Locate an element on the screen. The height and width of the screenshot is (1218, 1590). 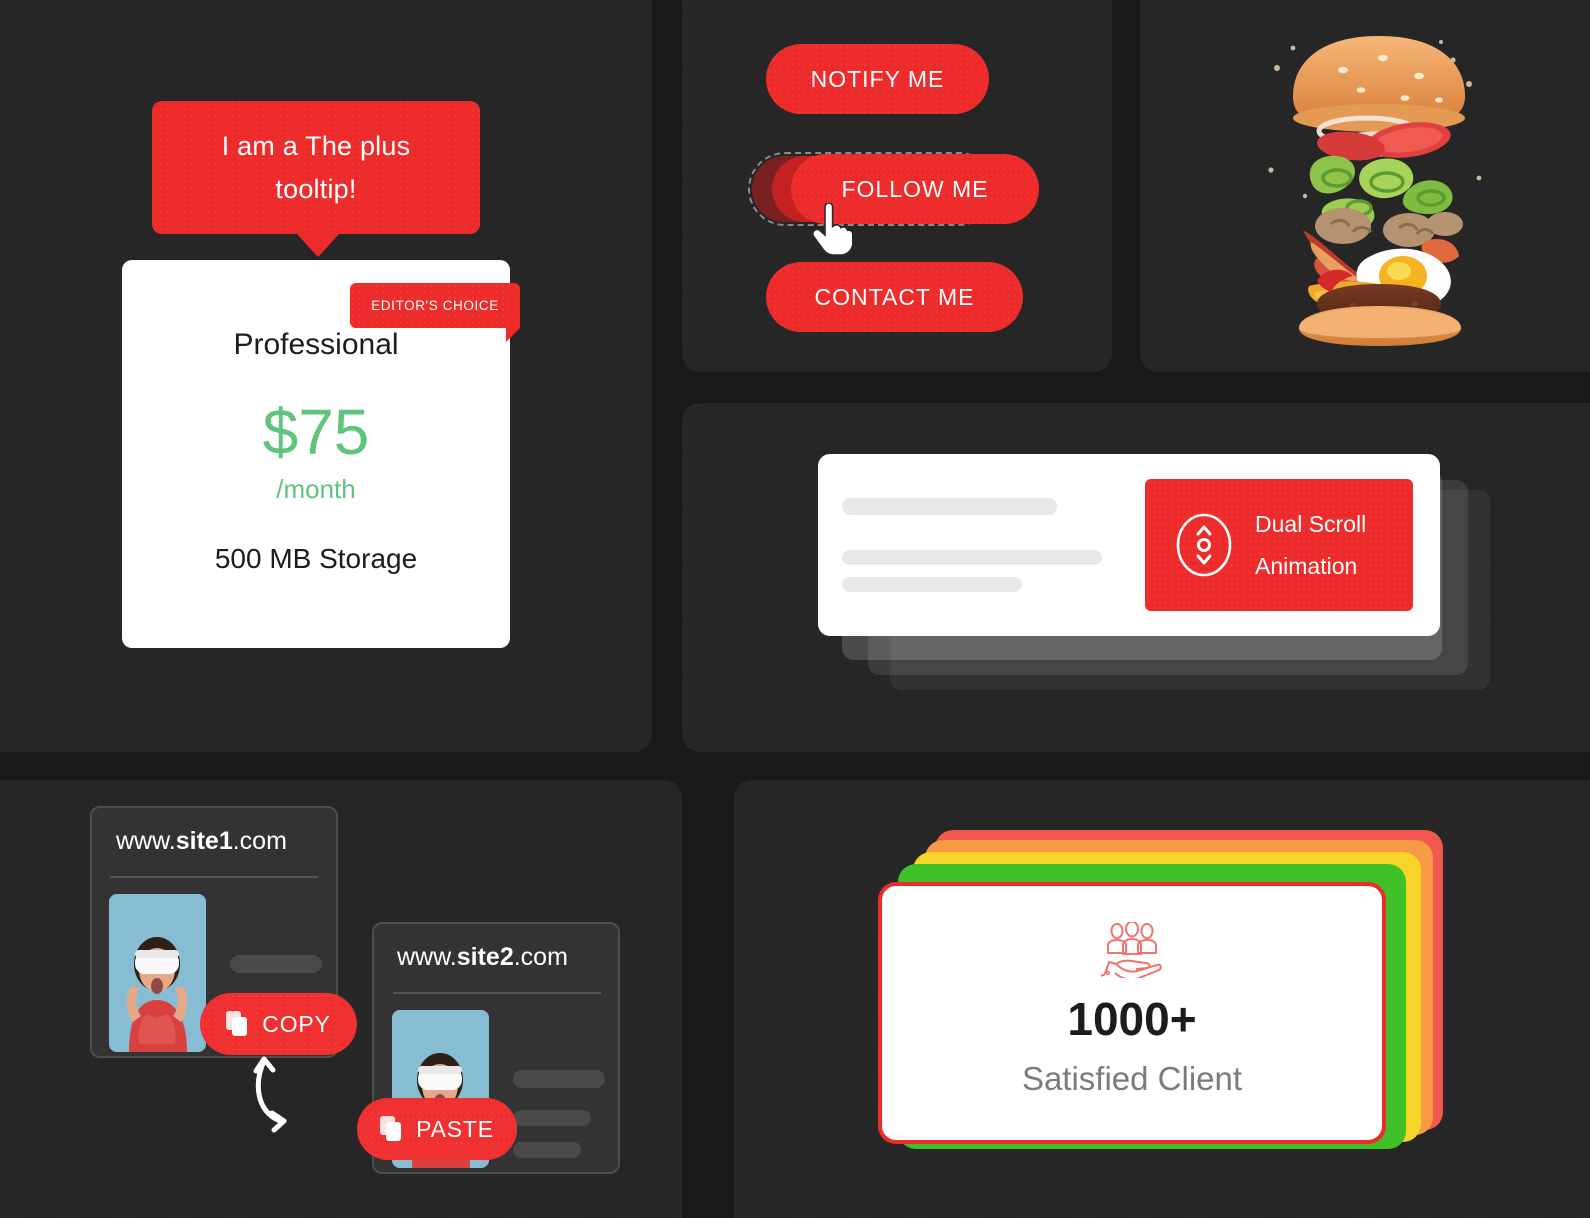
tooltip-text: I am a The plus tooltip! is located at coordinates (316, 167).